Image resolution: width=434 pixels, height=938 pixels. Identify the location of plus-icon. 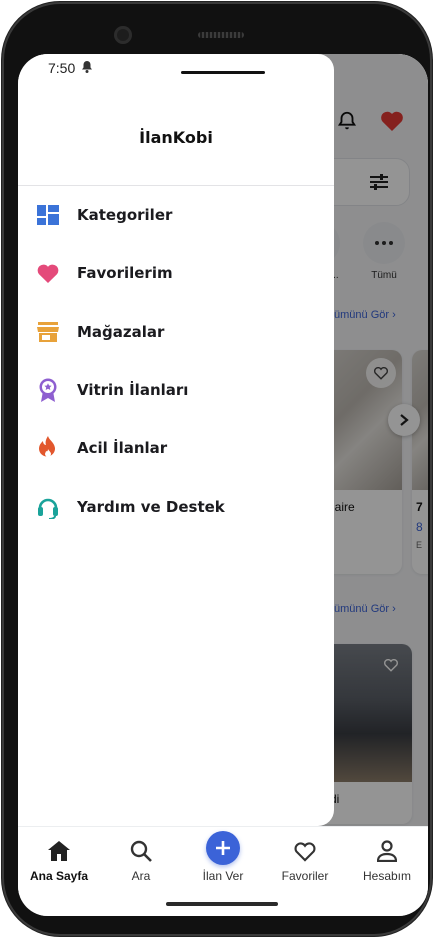
(223, 848).